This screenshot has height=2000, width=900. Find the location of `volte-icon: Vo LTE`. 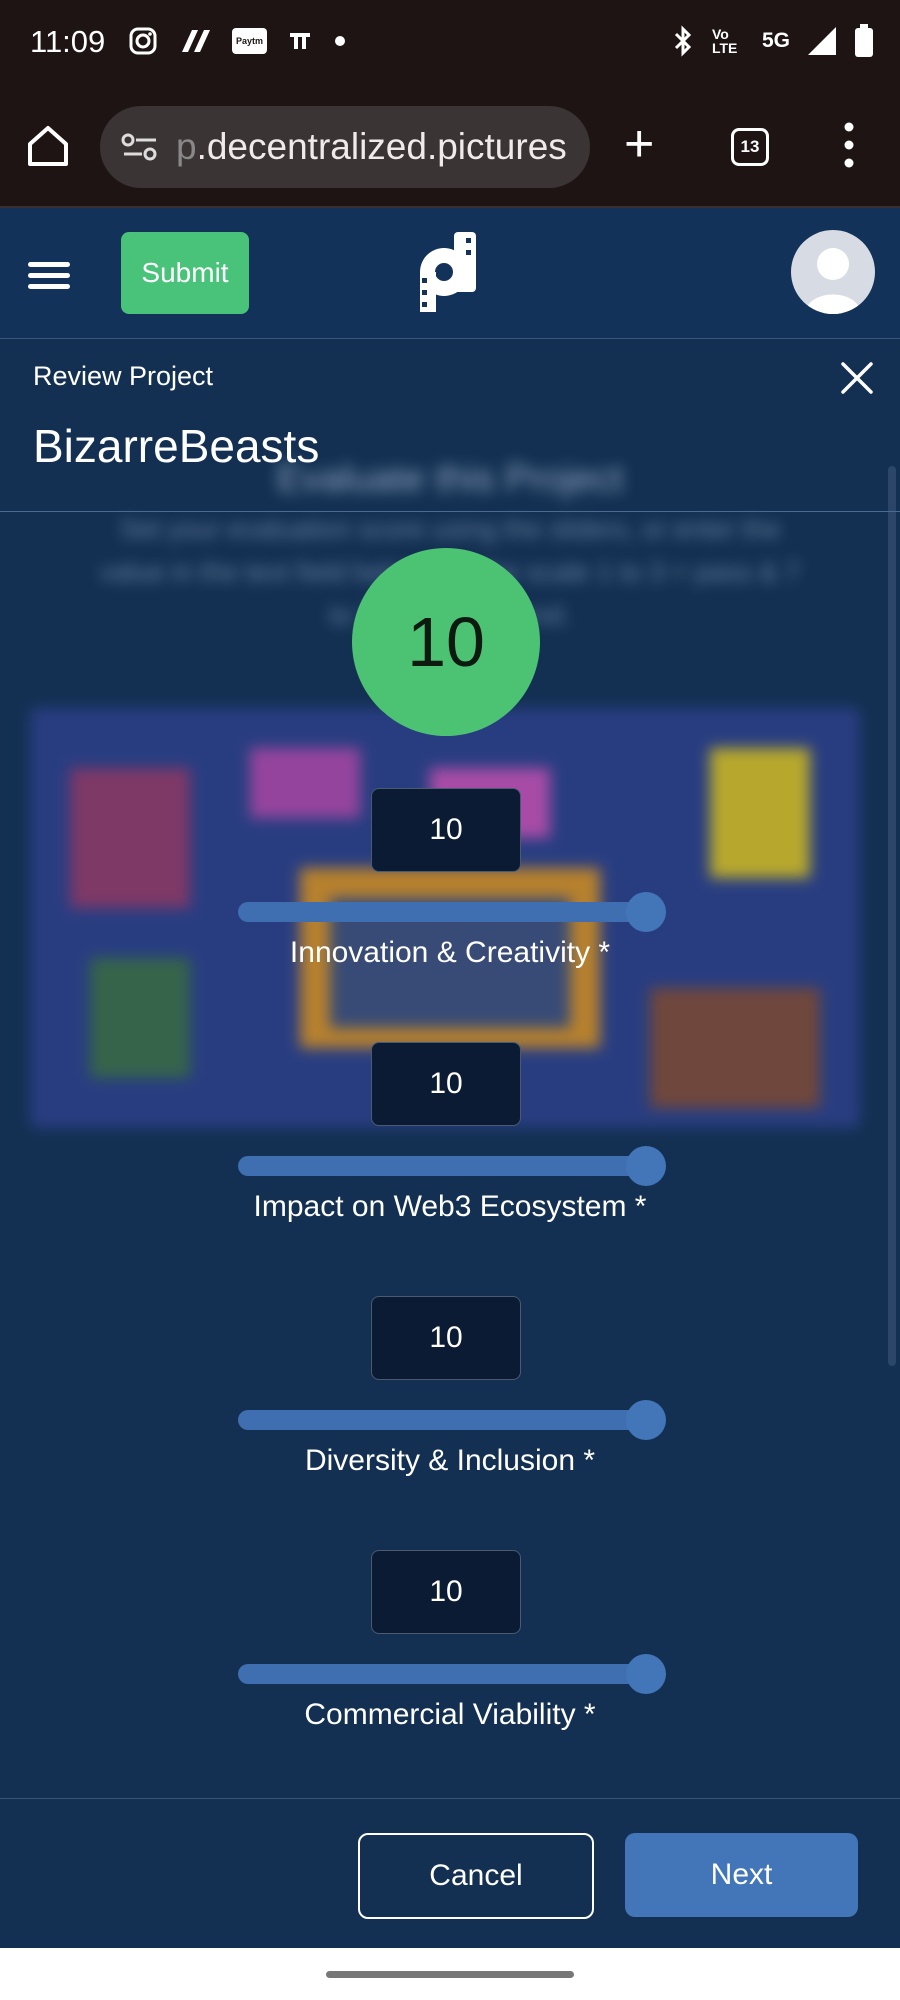

volte-icon: Vo LTE is located at coordinates (724, 41).